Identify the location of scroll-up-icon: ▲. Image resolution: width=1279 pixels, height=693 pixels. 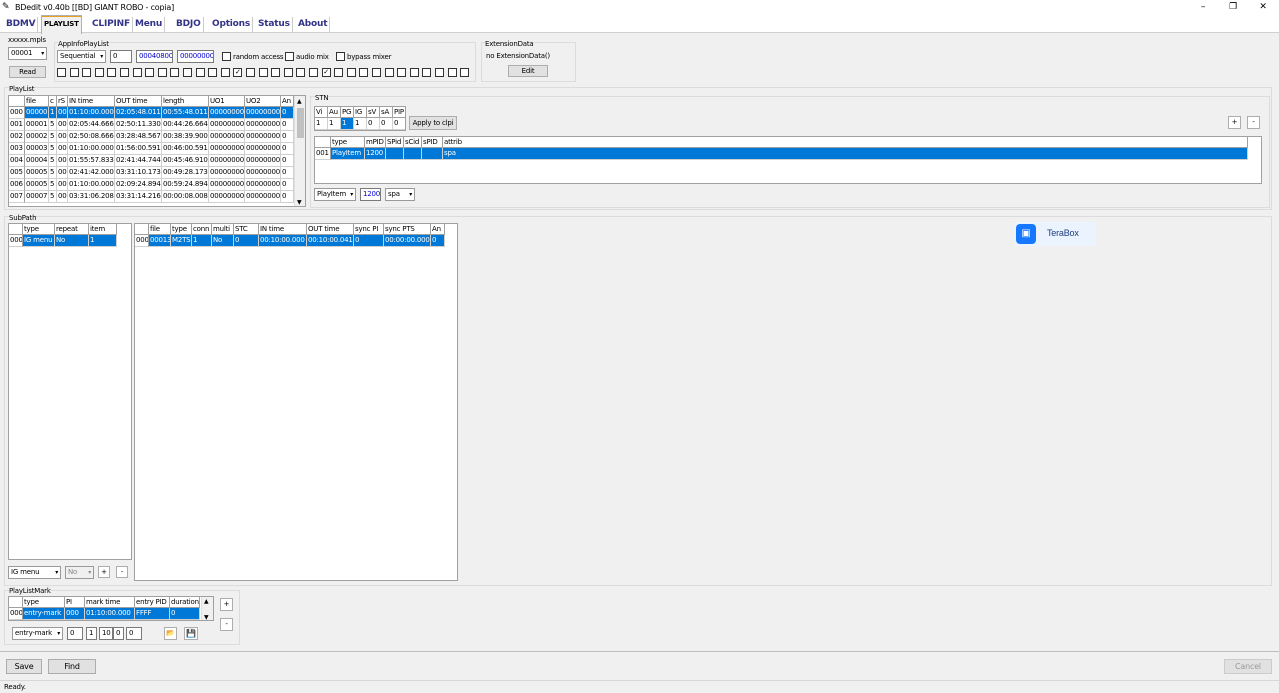
(299, 101).